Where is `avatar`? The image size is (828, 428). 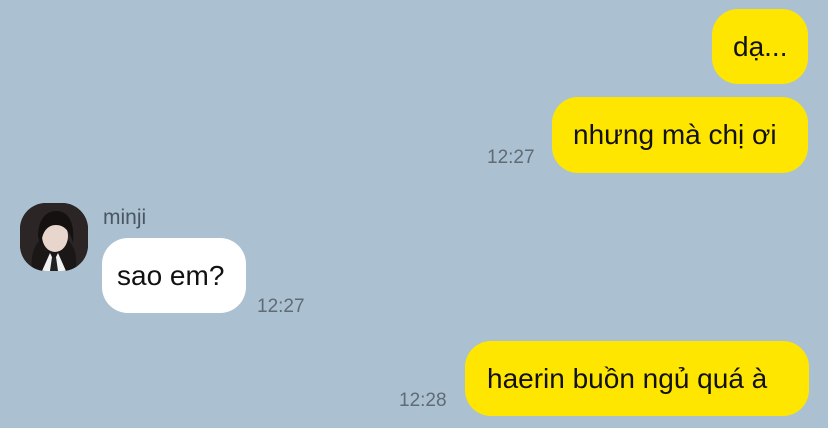
avatar is located at coordinates (54, 237).